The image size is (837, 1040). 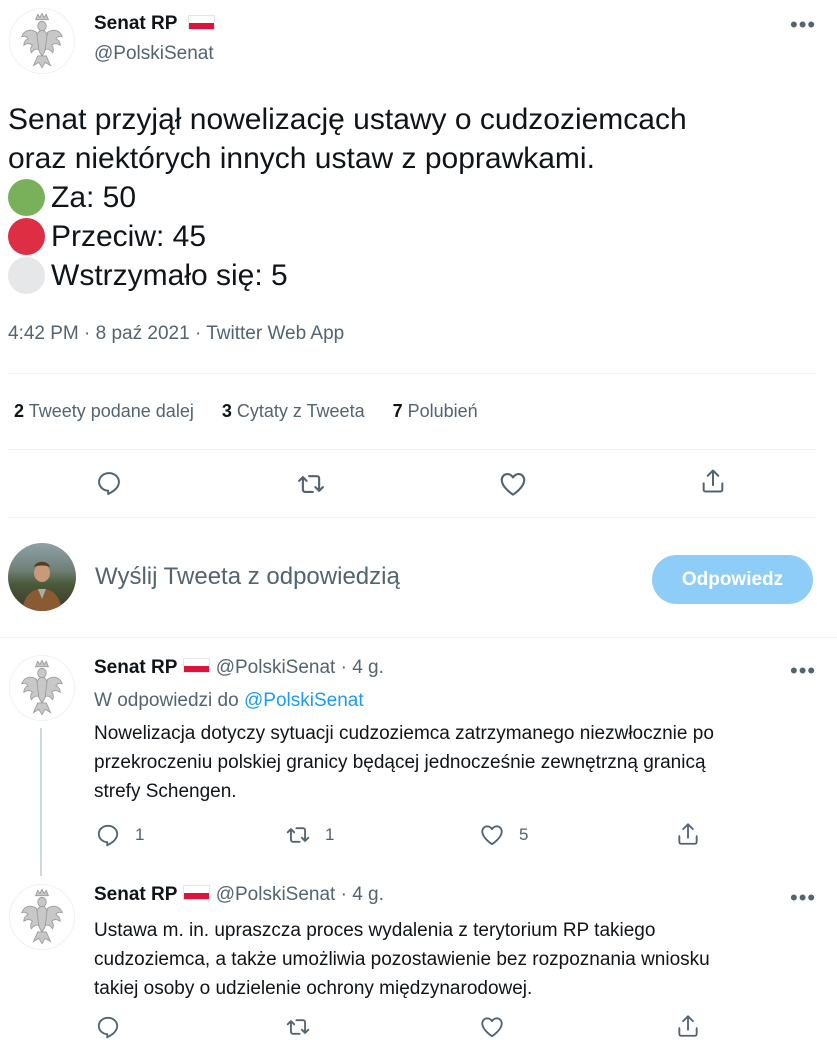 What do you see at coordinates (330, 834) in the screenshot?
I see `retweet-count: 1` at bounding box center [330, 834].